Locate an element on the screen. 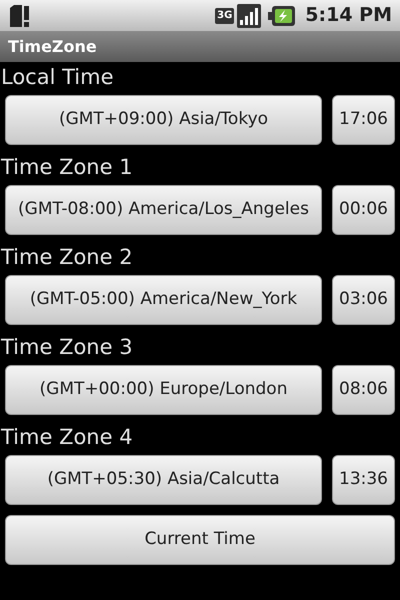 Image resolution: width=400 pixels, height=600 pixels. time-zone-button: (GMT-08:00) America/Los_Angeles is located at coordinates (163, 210).